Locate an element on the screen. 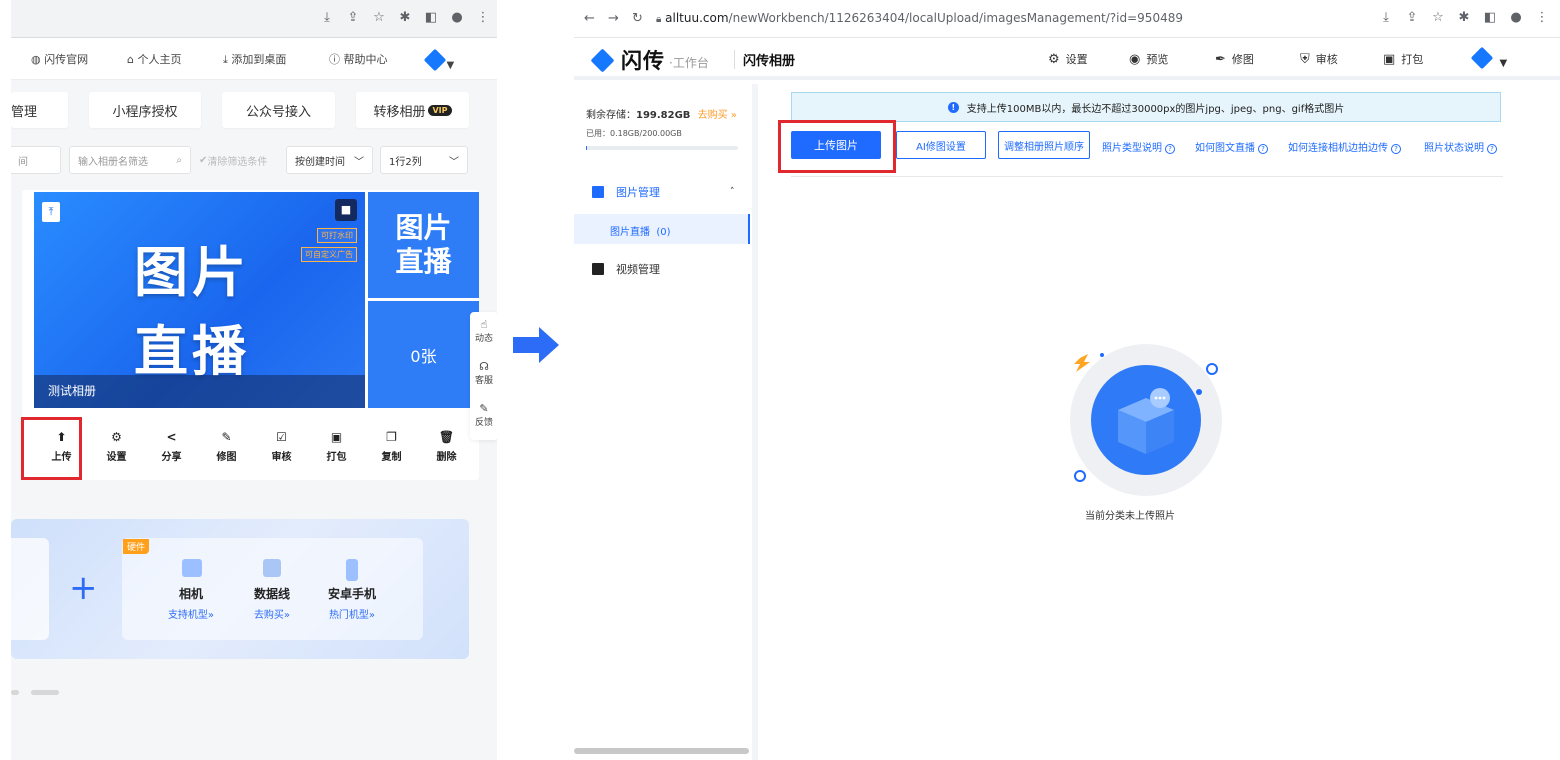  album-cover: ⤒ ■ 可打水印 可自定义广告 图片 直播 测试相册 is located at coordinates (199, 300).